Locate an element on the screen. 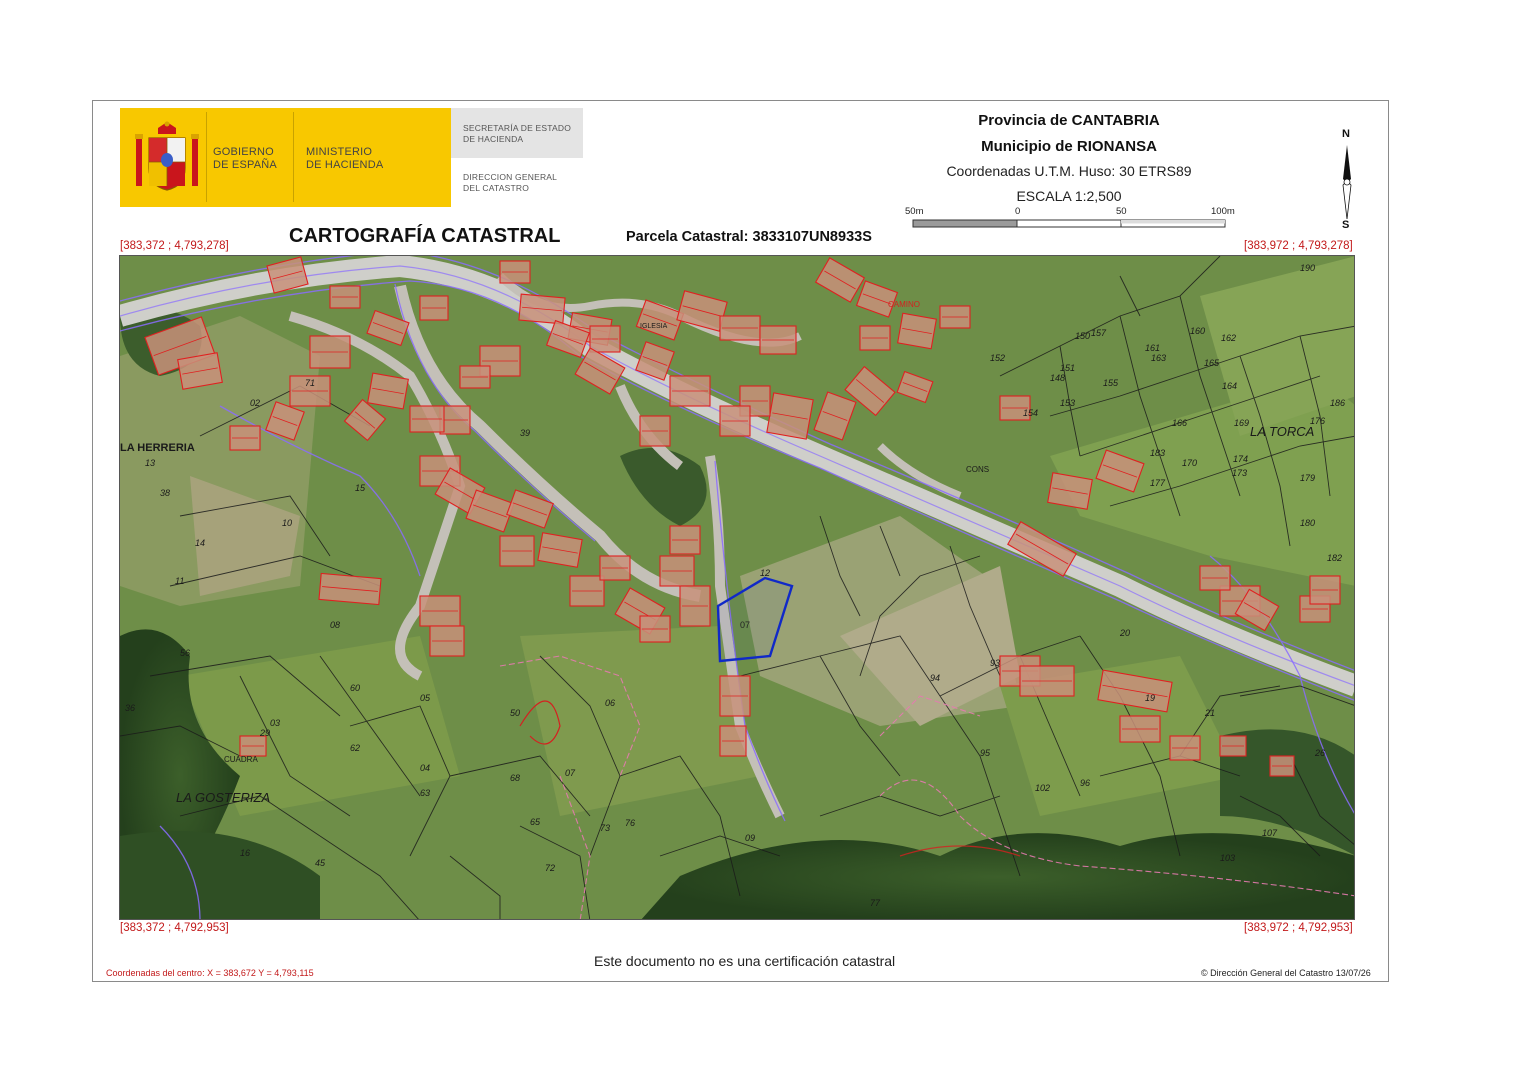 The image size is (1527, 1080). secretaria-line-1: SECRETARÍA DE ESTADO is located at coordinates (517, 128).